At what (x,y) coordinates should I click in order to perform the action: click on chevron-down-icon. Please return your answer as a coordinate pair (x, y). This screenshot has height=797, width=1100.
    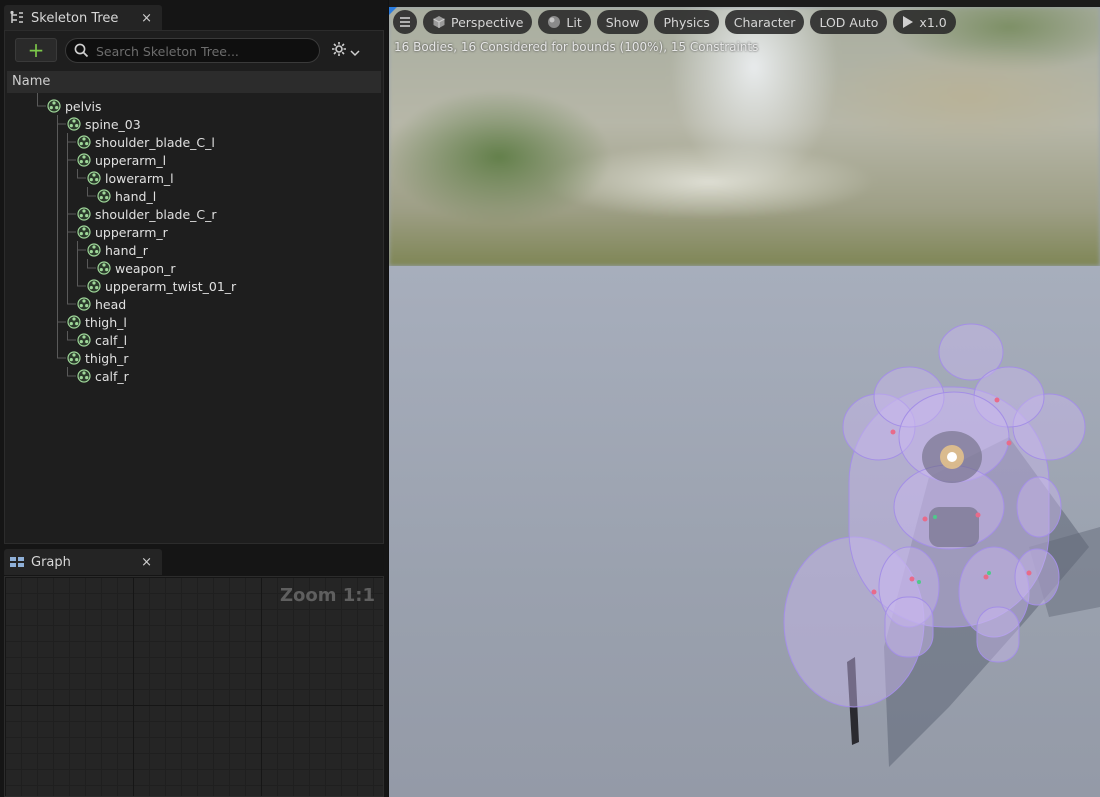
    Looking at the image, I should click on (355, 51).